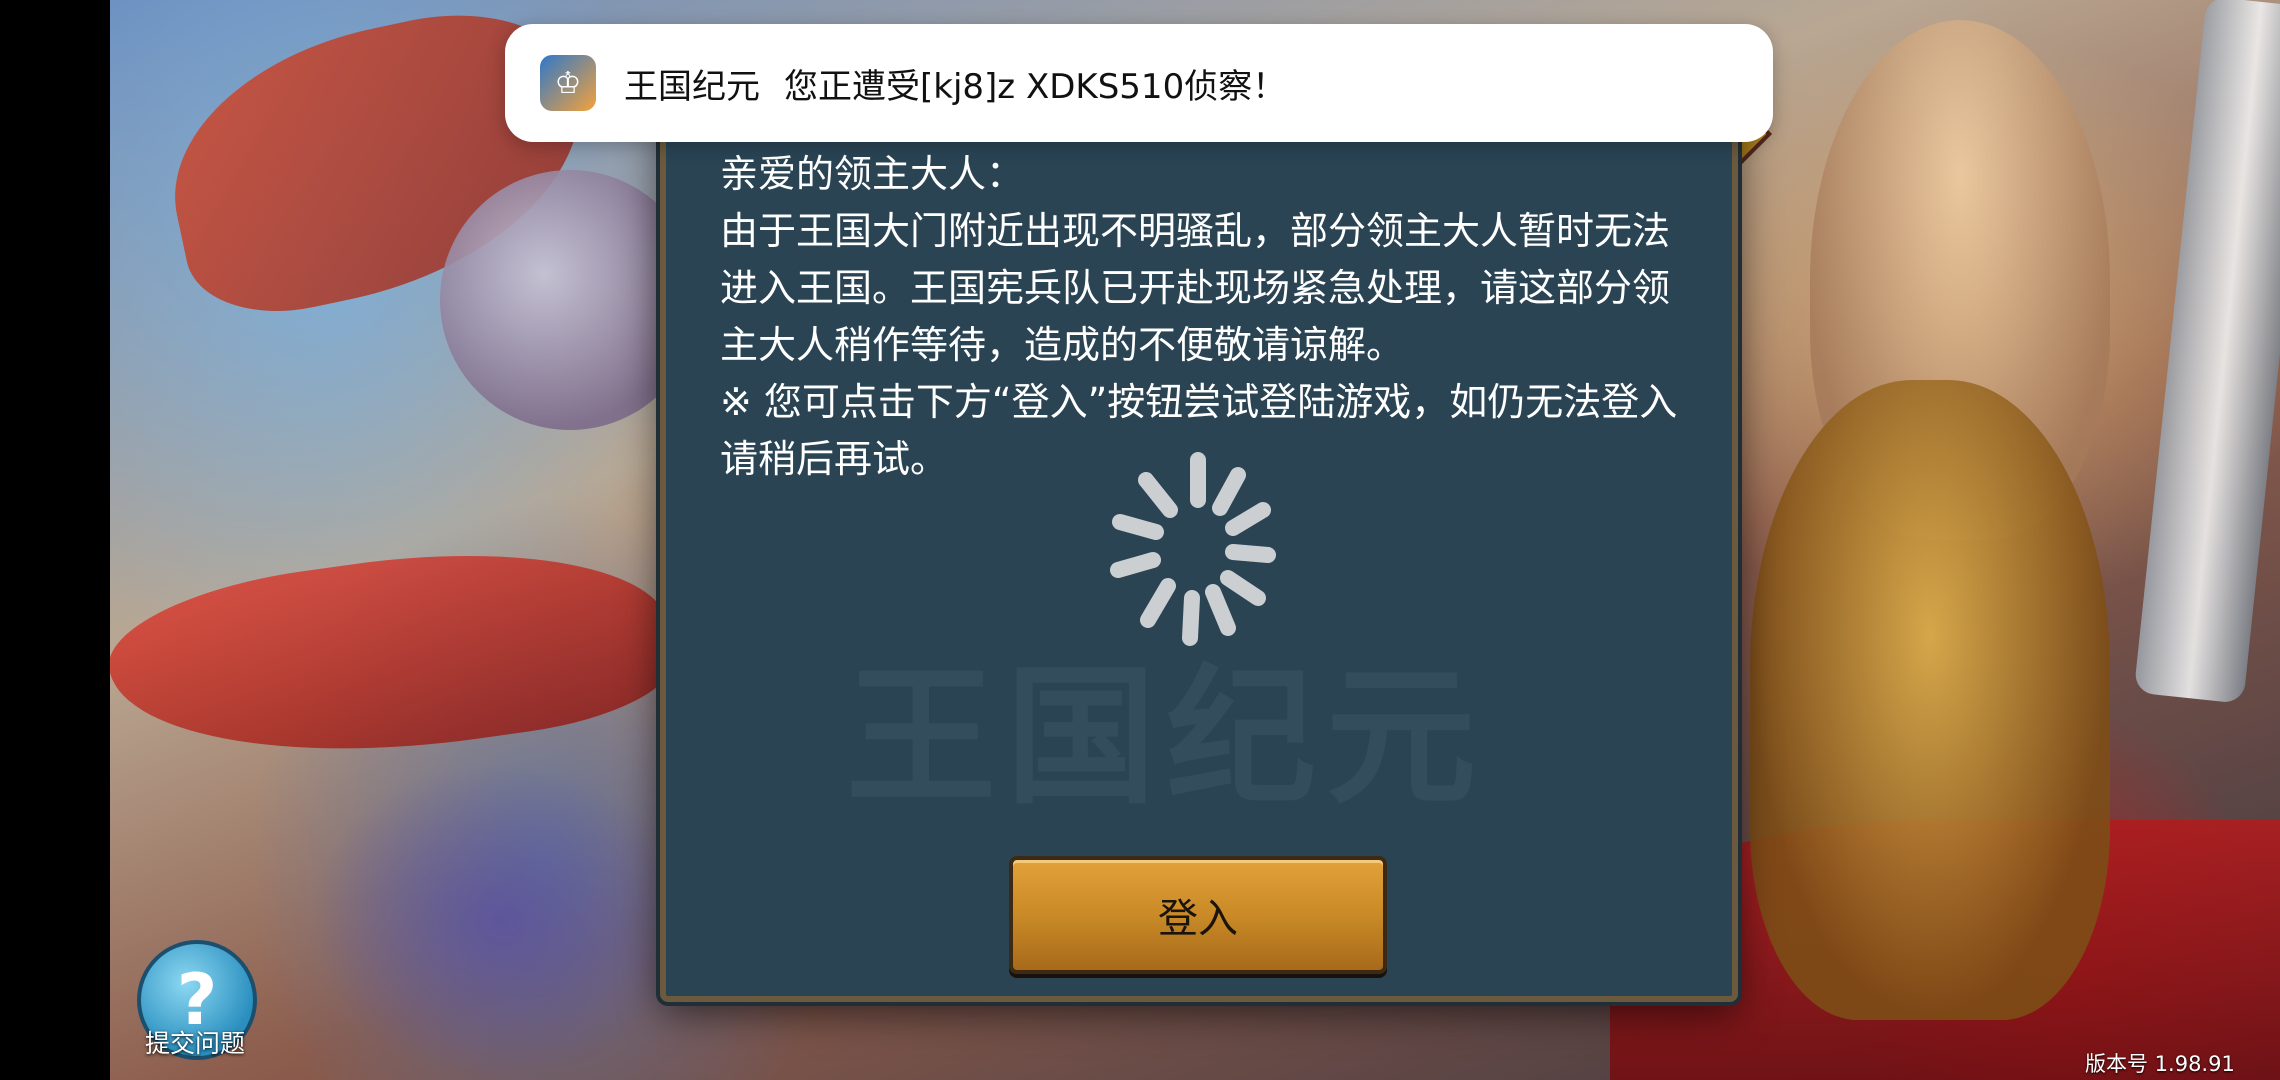 The image size is (2280, 1080). What do you see at coordinates (195, 1042) in the screenshot?
I see `help-label: 提交问题` at bounding box center [195, 1042].